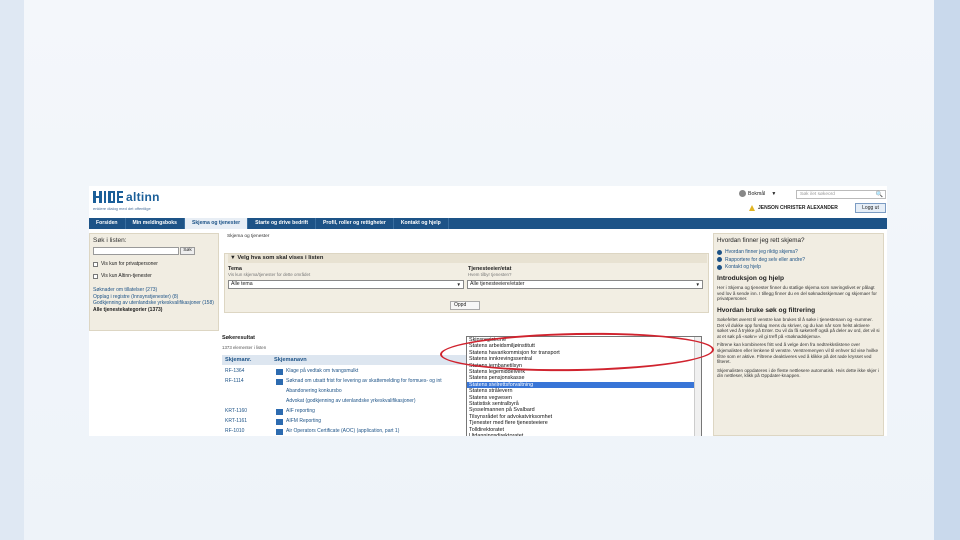 The image size is (960, 540). I want to click on table-row: KRT-1161 AIFM Reporting, so click(347, 421).